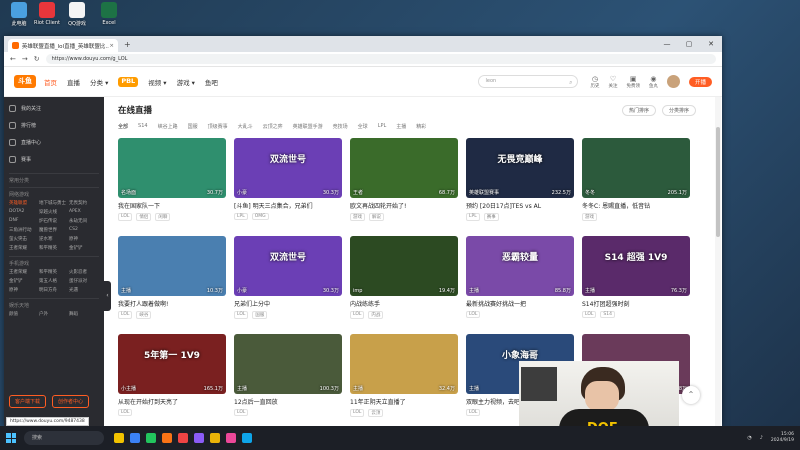 The image size is (800, 450). What do you see at coordinates (84, 203) in the screenshot?
I see `sidebar-game: 无畏契约` at bounding box center [84, 203].